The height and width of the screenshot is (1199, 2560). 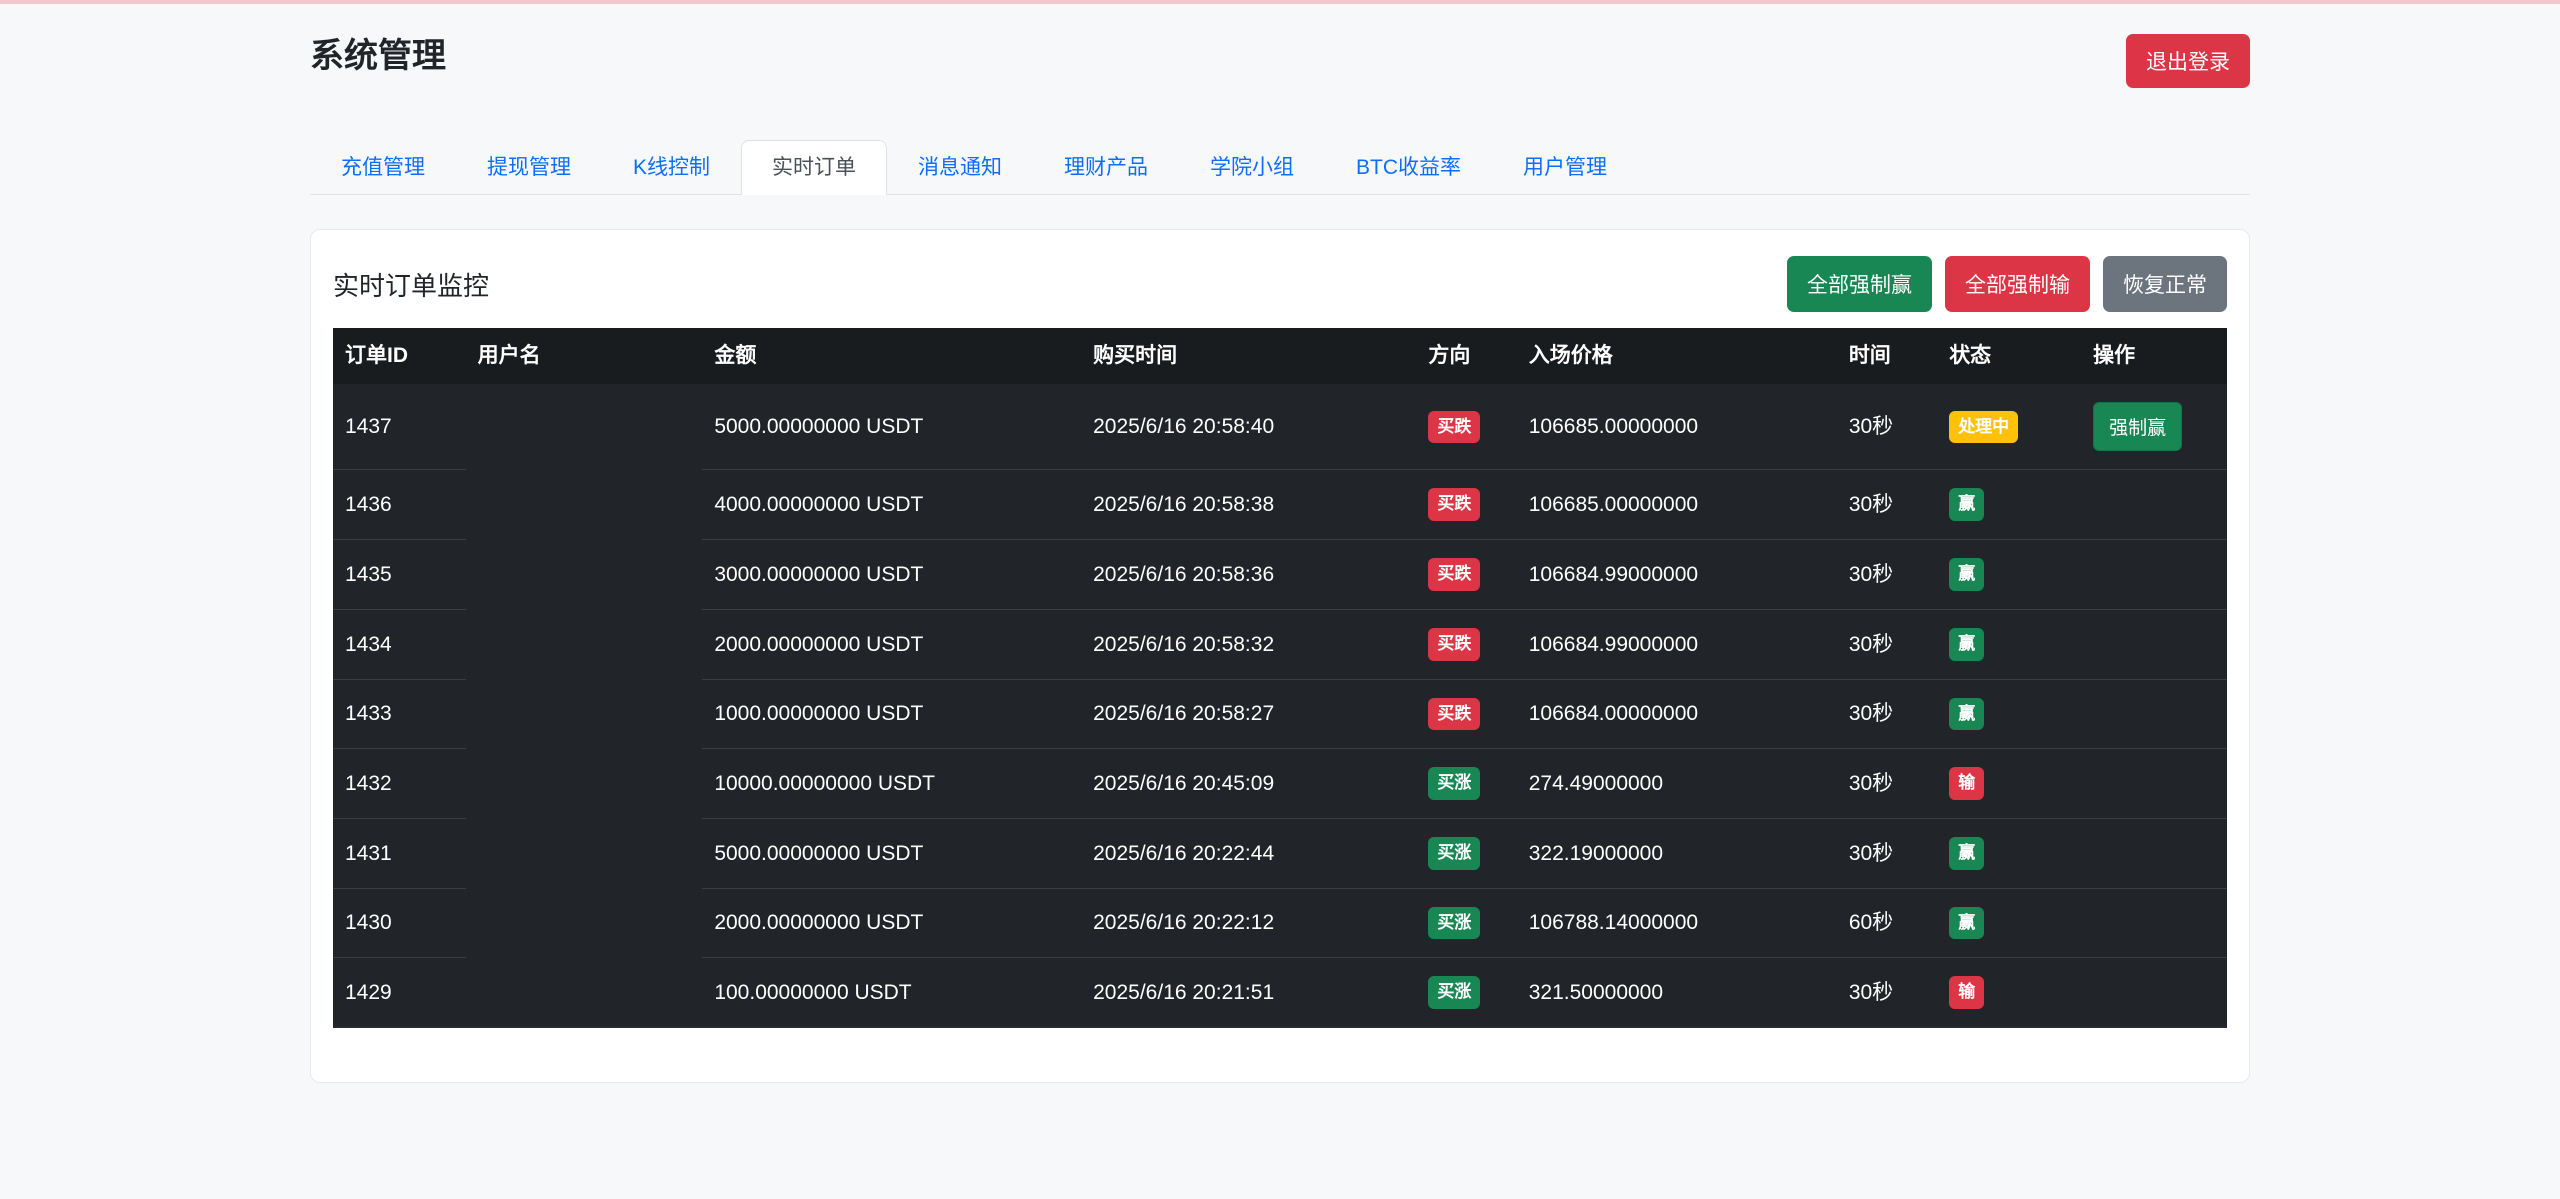 I want to click on panel-header: 实时订单监控 全部强制赢 全部强制输 恢复正常, so click(x=1280, y=284).